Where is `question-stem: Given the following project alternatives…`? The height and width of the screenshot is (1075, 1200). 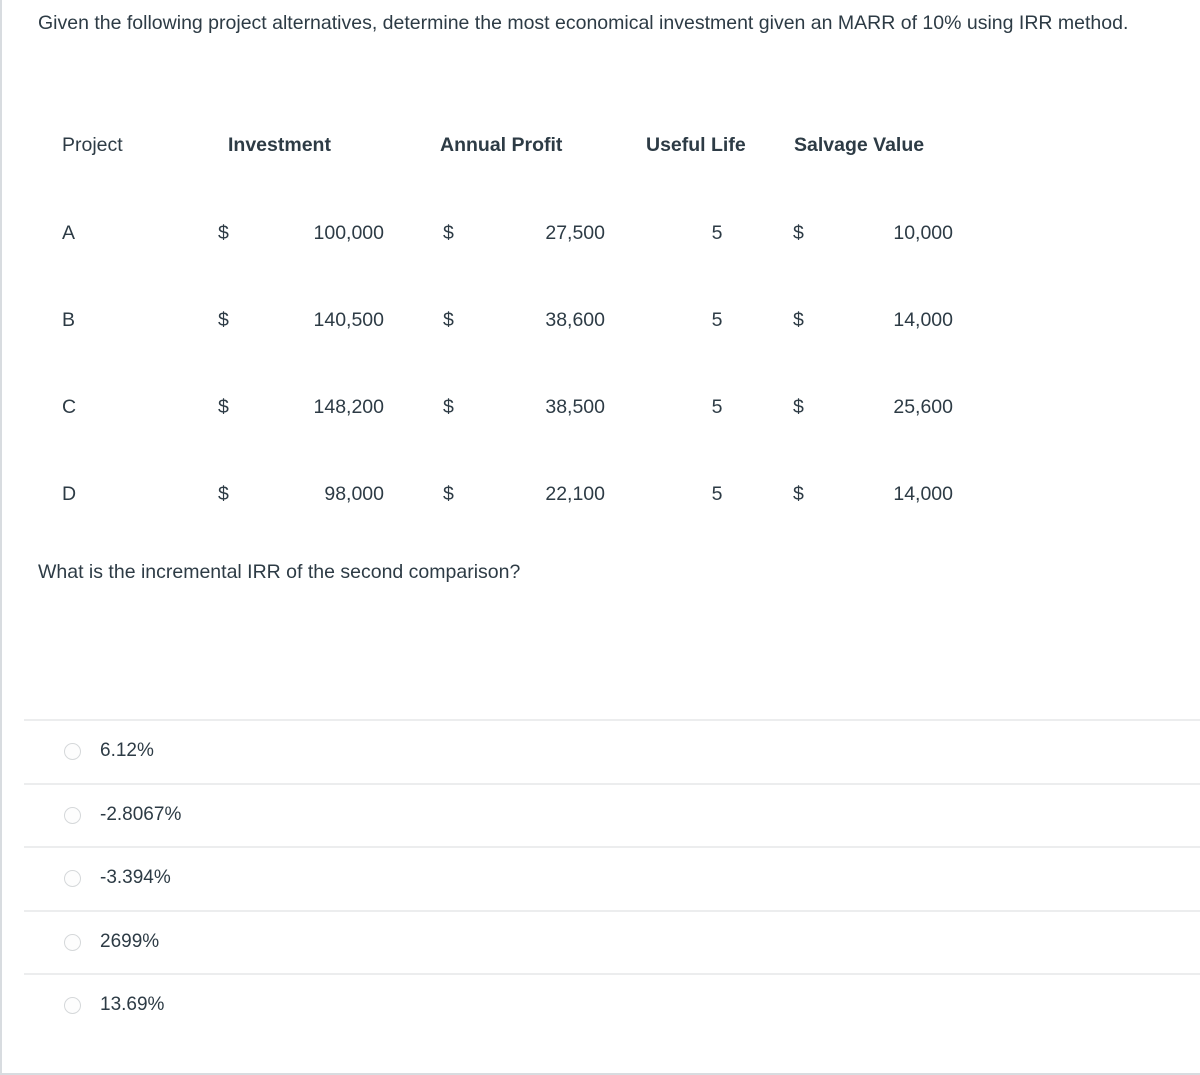
question-stem: Given the following project alternatives… is located at coordinates (583, 23).